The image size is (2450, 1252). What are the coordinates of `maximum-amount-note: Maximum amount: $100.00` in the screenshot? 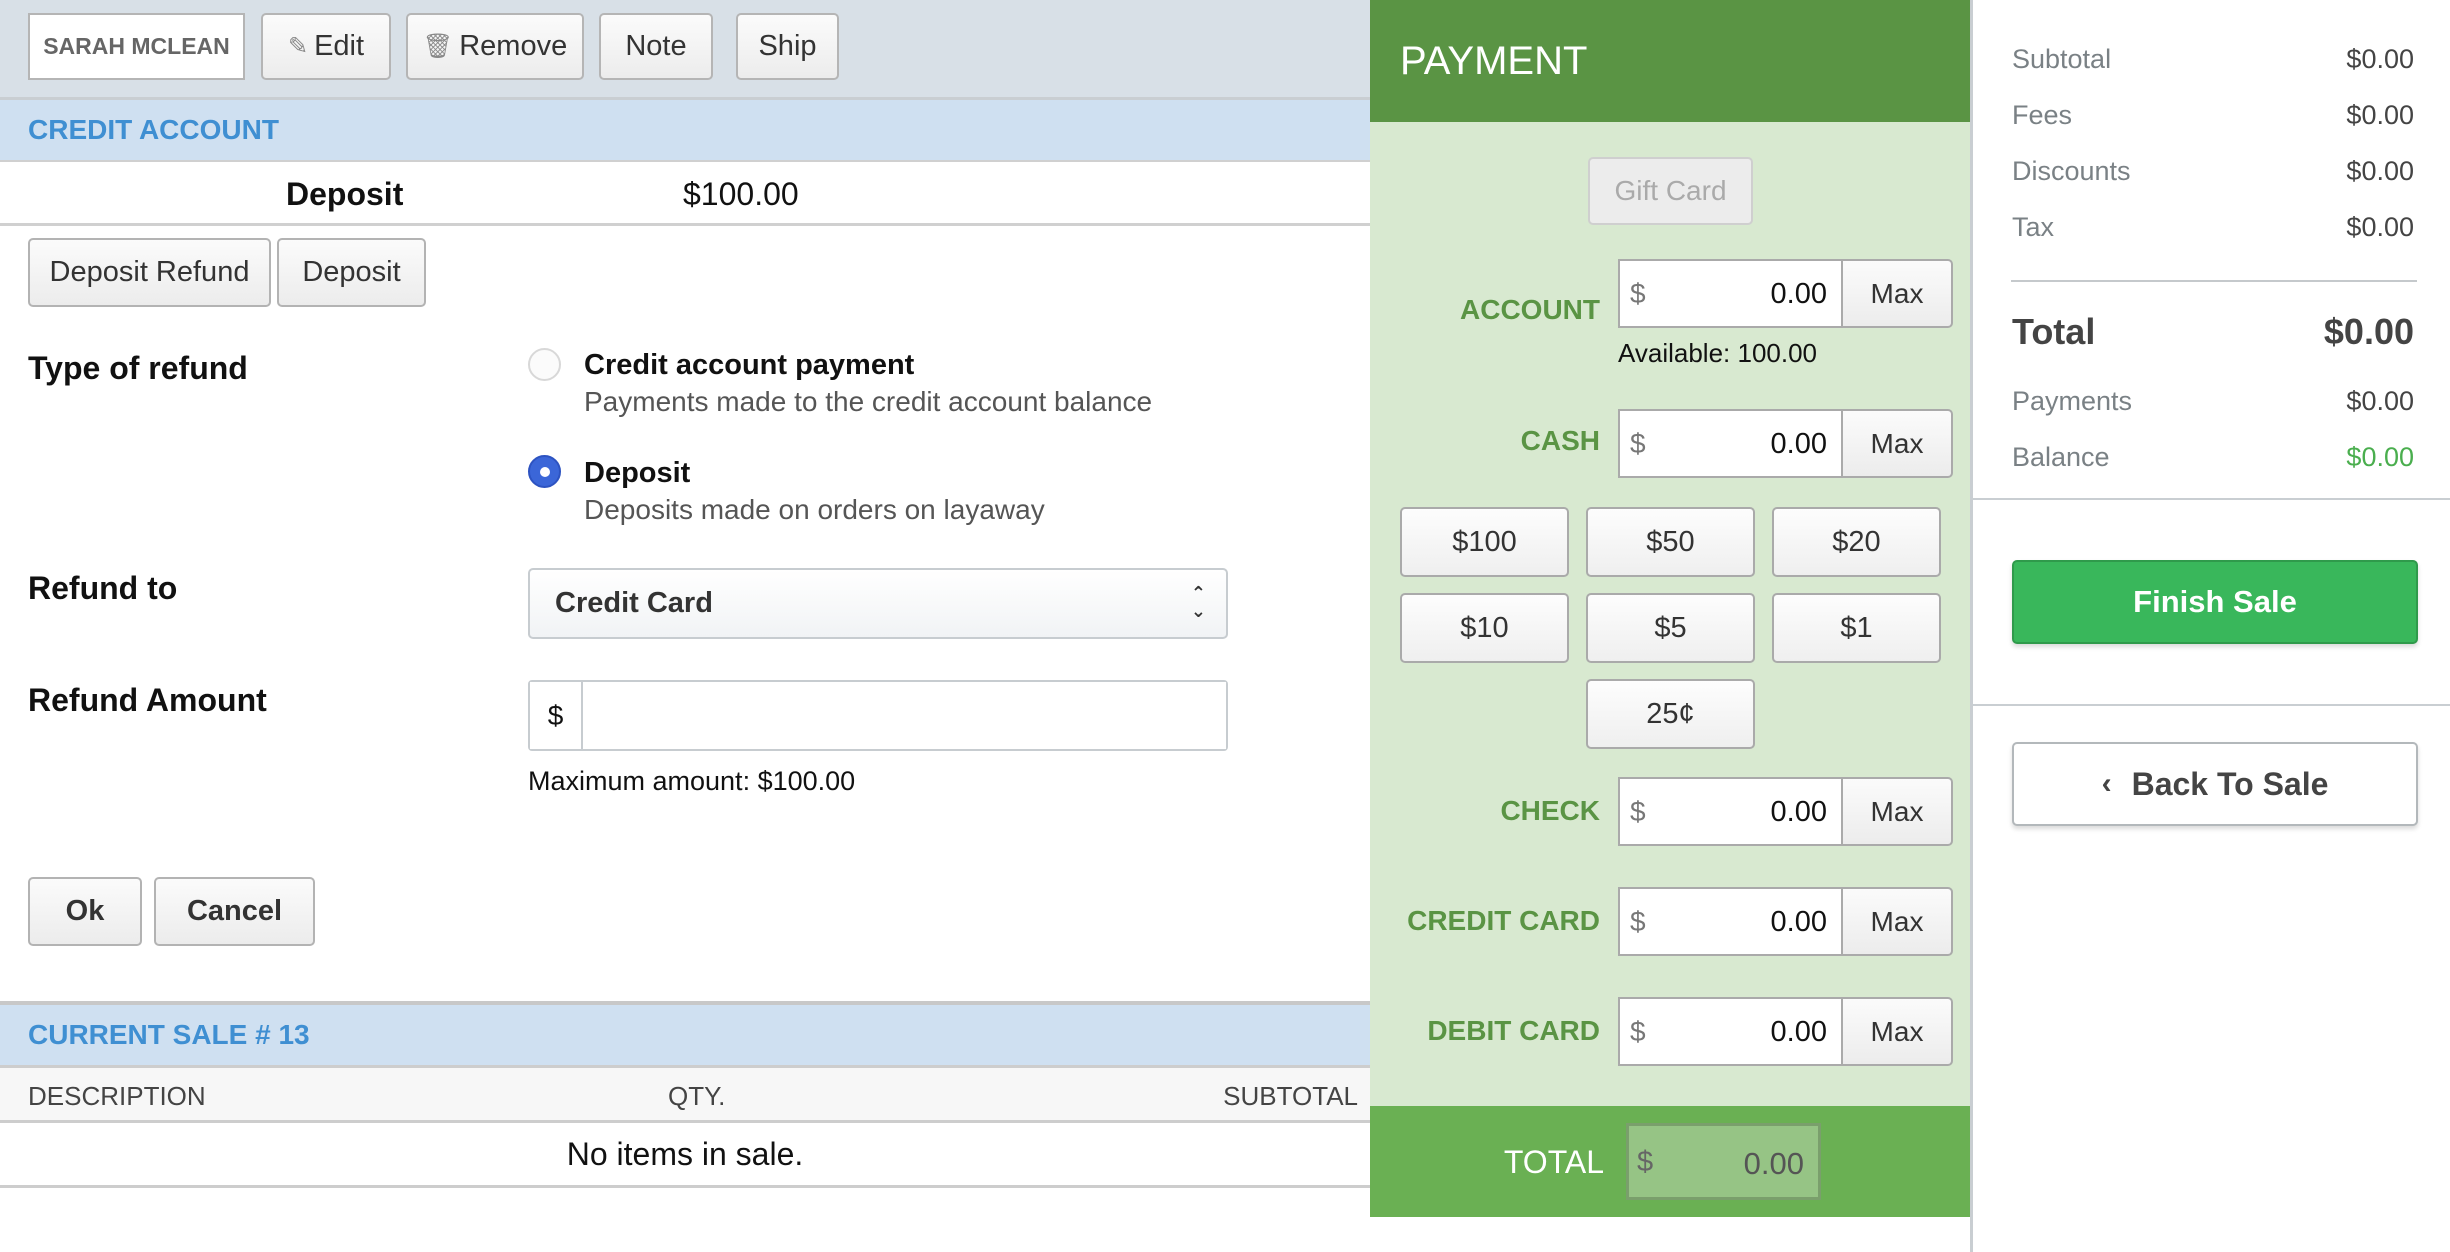 It's located at (692, 781).